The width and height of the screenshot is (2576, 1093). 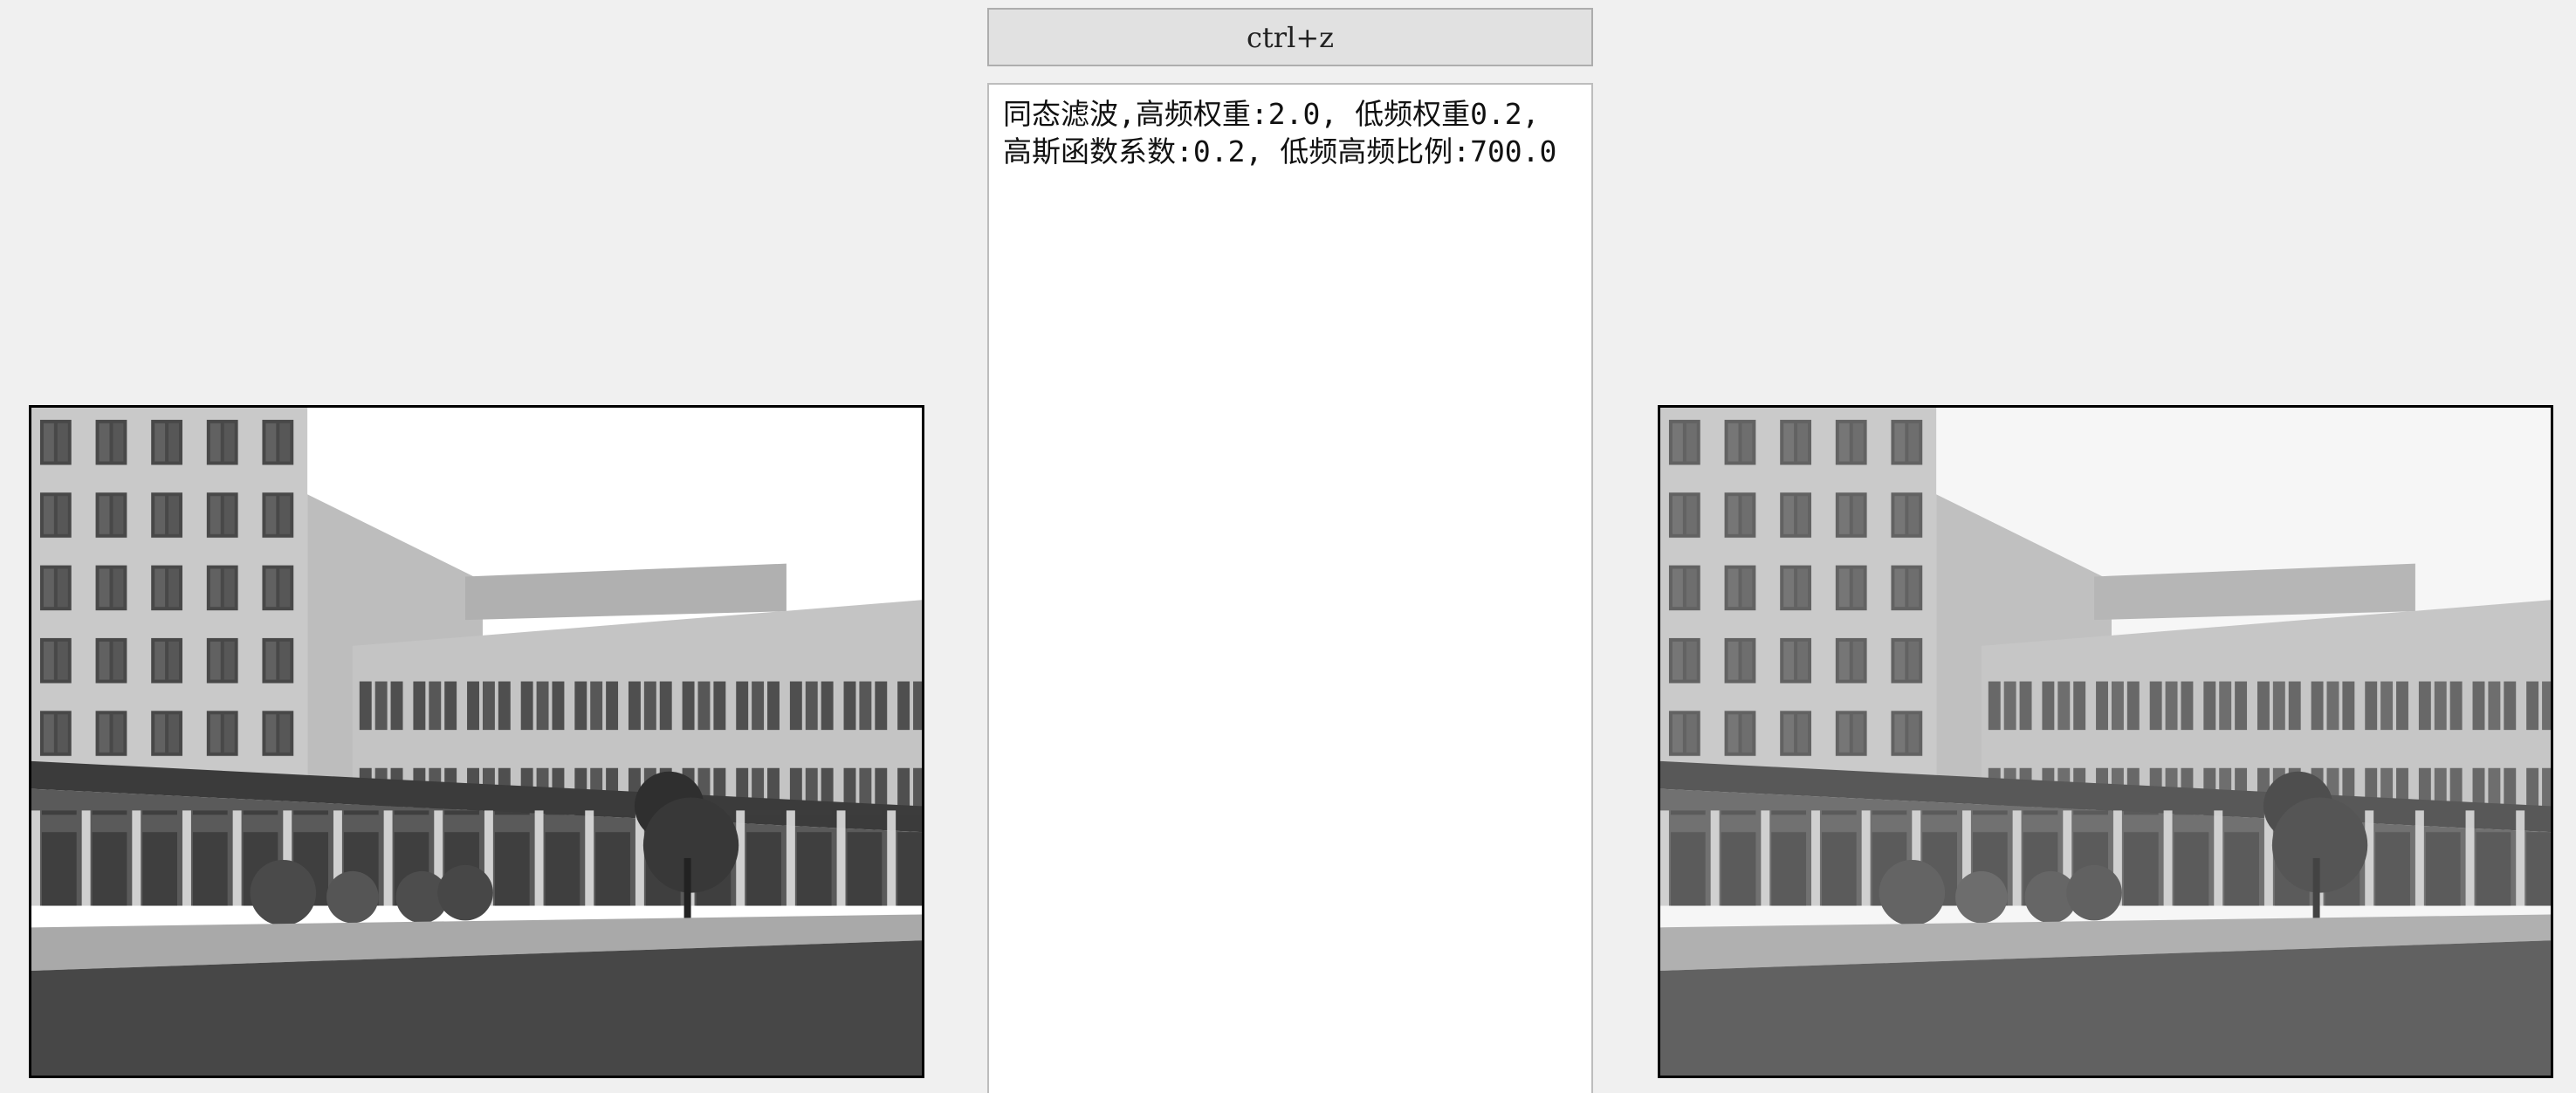 What do you see at coordinates (1290, 37) in the screenshot?
I see `undo-button: ctrl+z` at bounding box center [1290, 37].